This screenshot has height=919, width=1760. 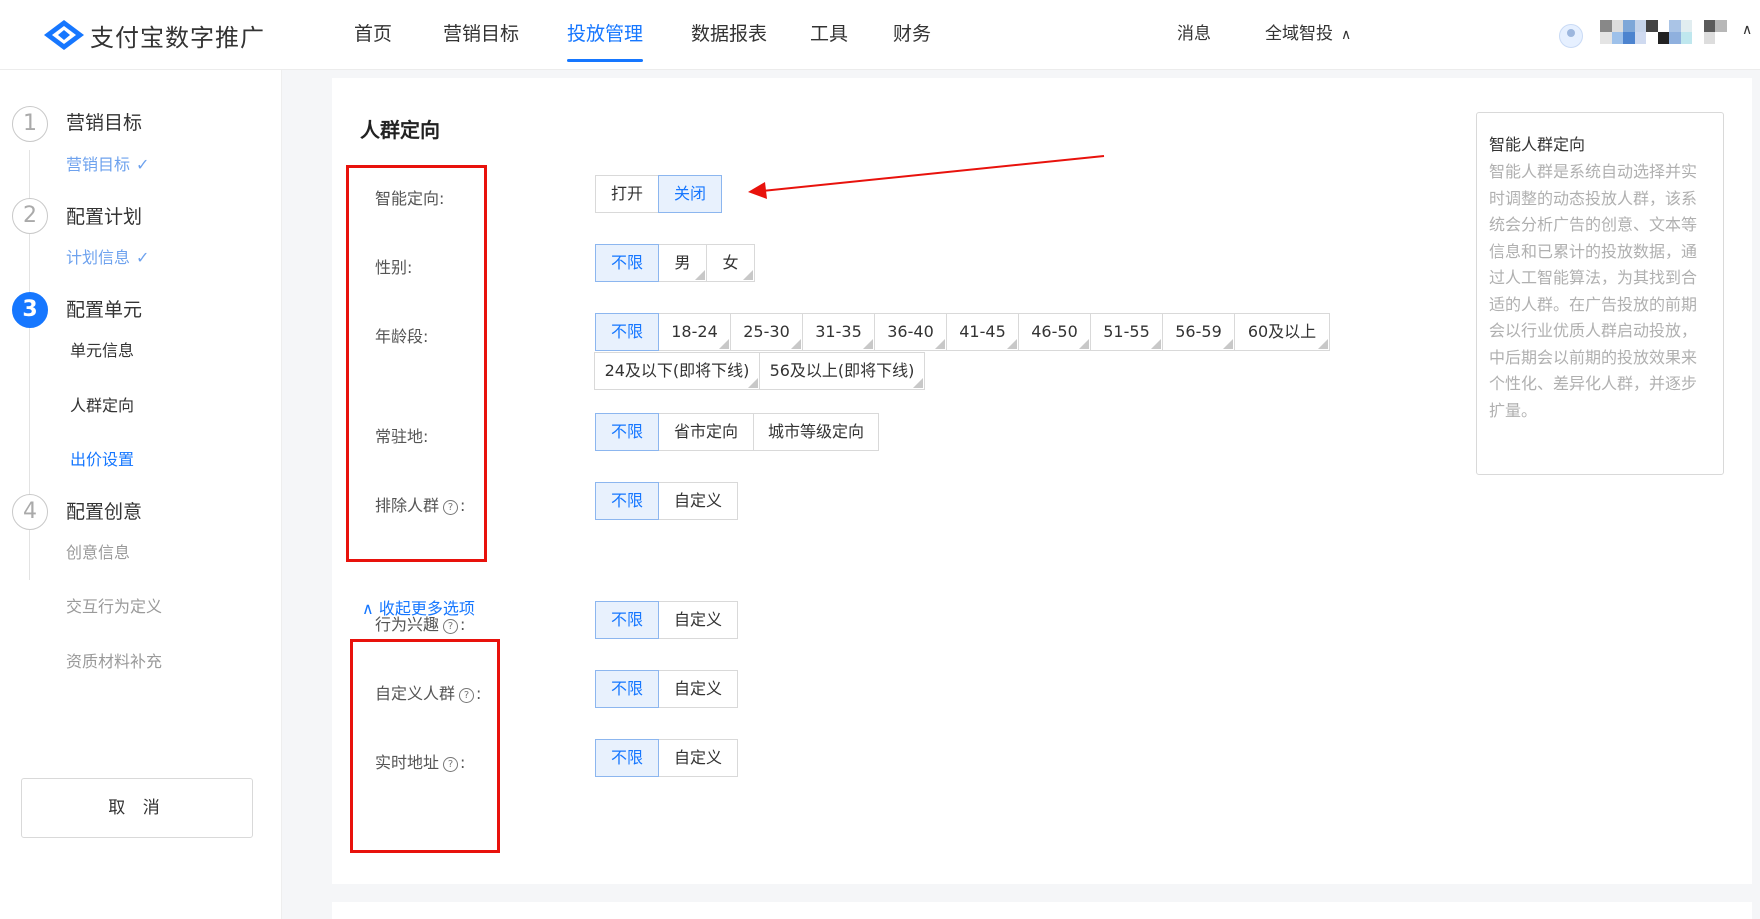 What do you see at coordinates (690, 194) in the screenshot?
I see `smart-targeting-off-option: 关闭` at bounding box center [690, 194].